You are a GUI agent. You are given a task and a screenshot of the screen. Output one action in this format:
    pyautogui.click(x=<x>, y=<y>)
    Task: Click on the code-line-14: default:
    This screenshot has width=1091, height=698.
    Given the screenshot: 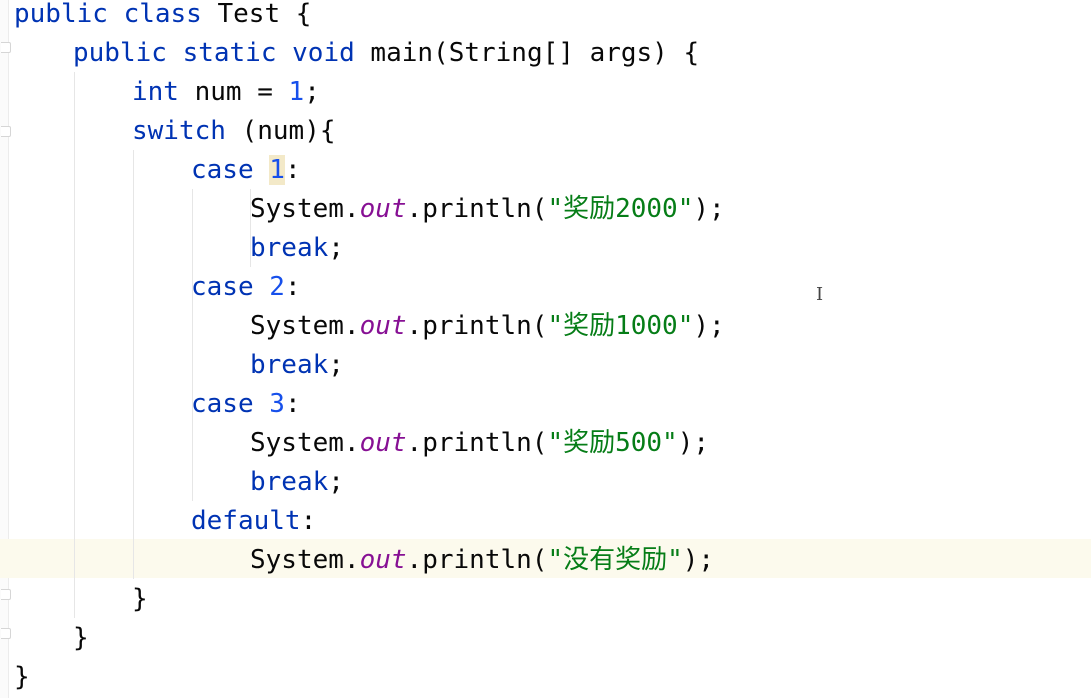 What is the action you would take?
    pyautogui.click(x=253, y=521)
    